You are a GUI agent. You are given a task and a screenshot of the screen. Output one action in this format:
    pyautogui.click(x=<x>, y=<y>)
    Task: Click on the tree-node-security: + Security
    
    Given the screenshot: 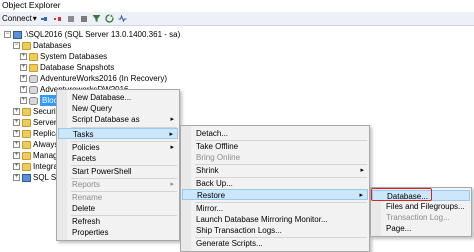 What is the action you would take?
    pyautogui.click(x=37, y=111)
    